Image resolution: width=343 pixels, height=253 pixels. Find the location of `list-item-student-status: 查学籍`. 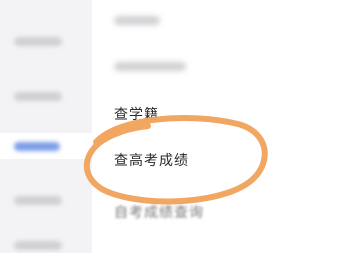

list-item-student-status: 查学籍 is located at coordinates (217, 114).